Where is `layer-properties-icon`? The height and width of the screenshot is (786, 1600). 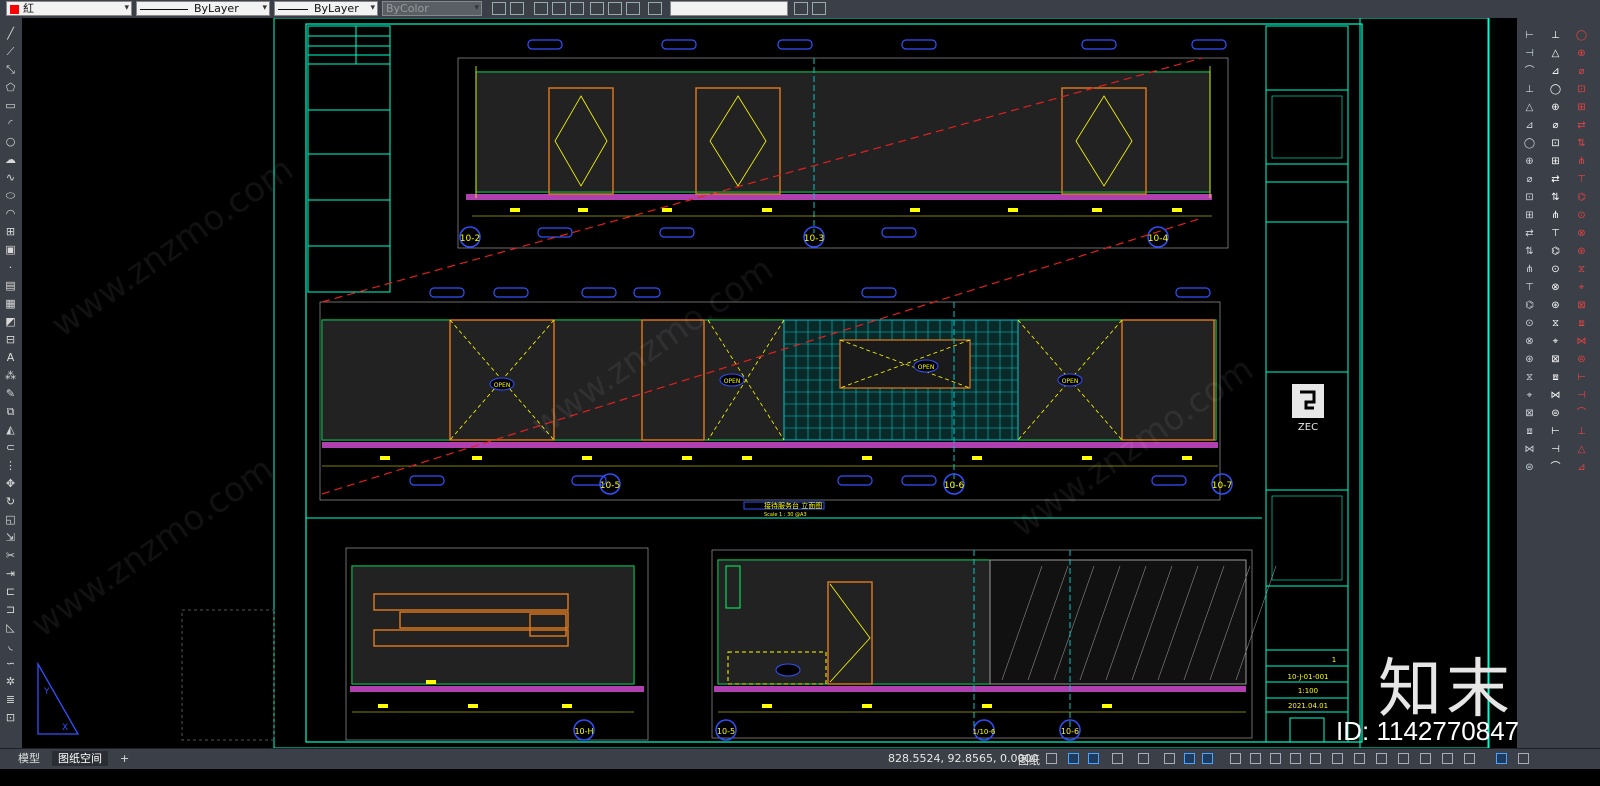 layer-properties-icon is located at coordinates (517, 8).